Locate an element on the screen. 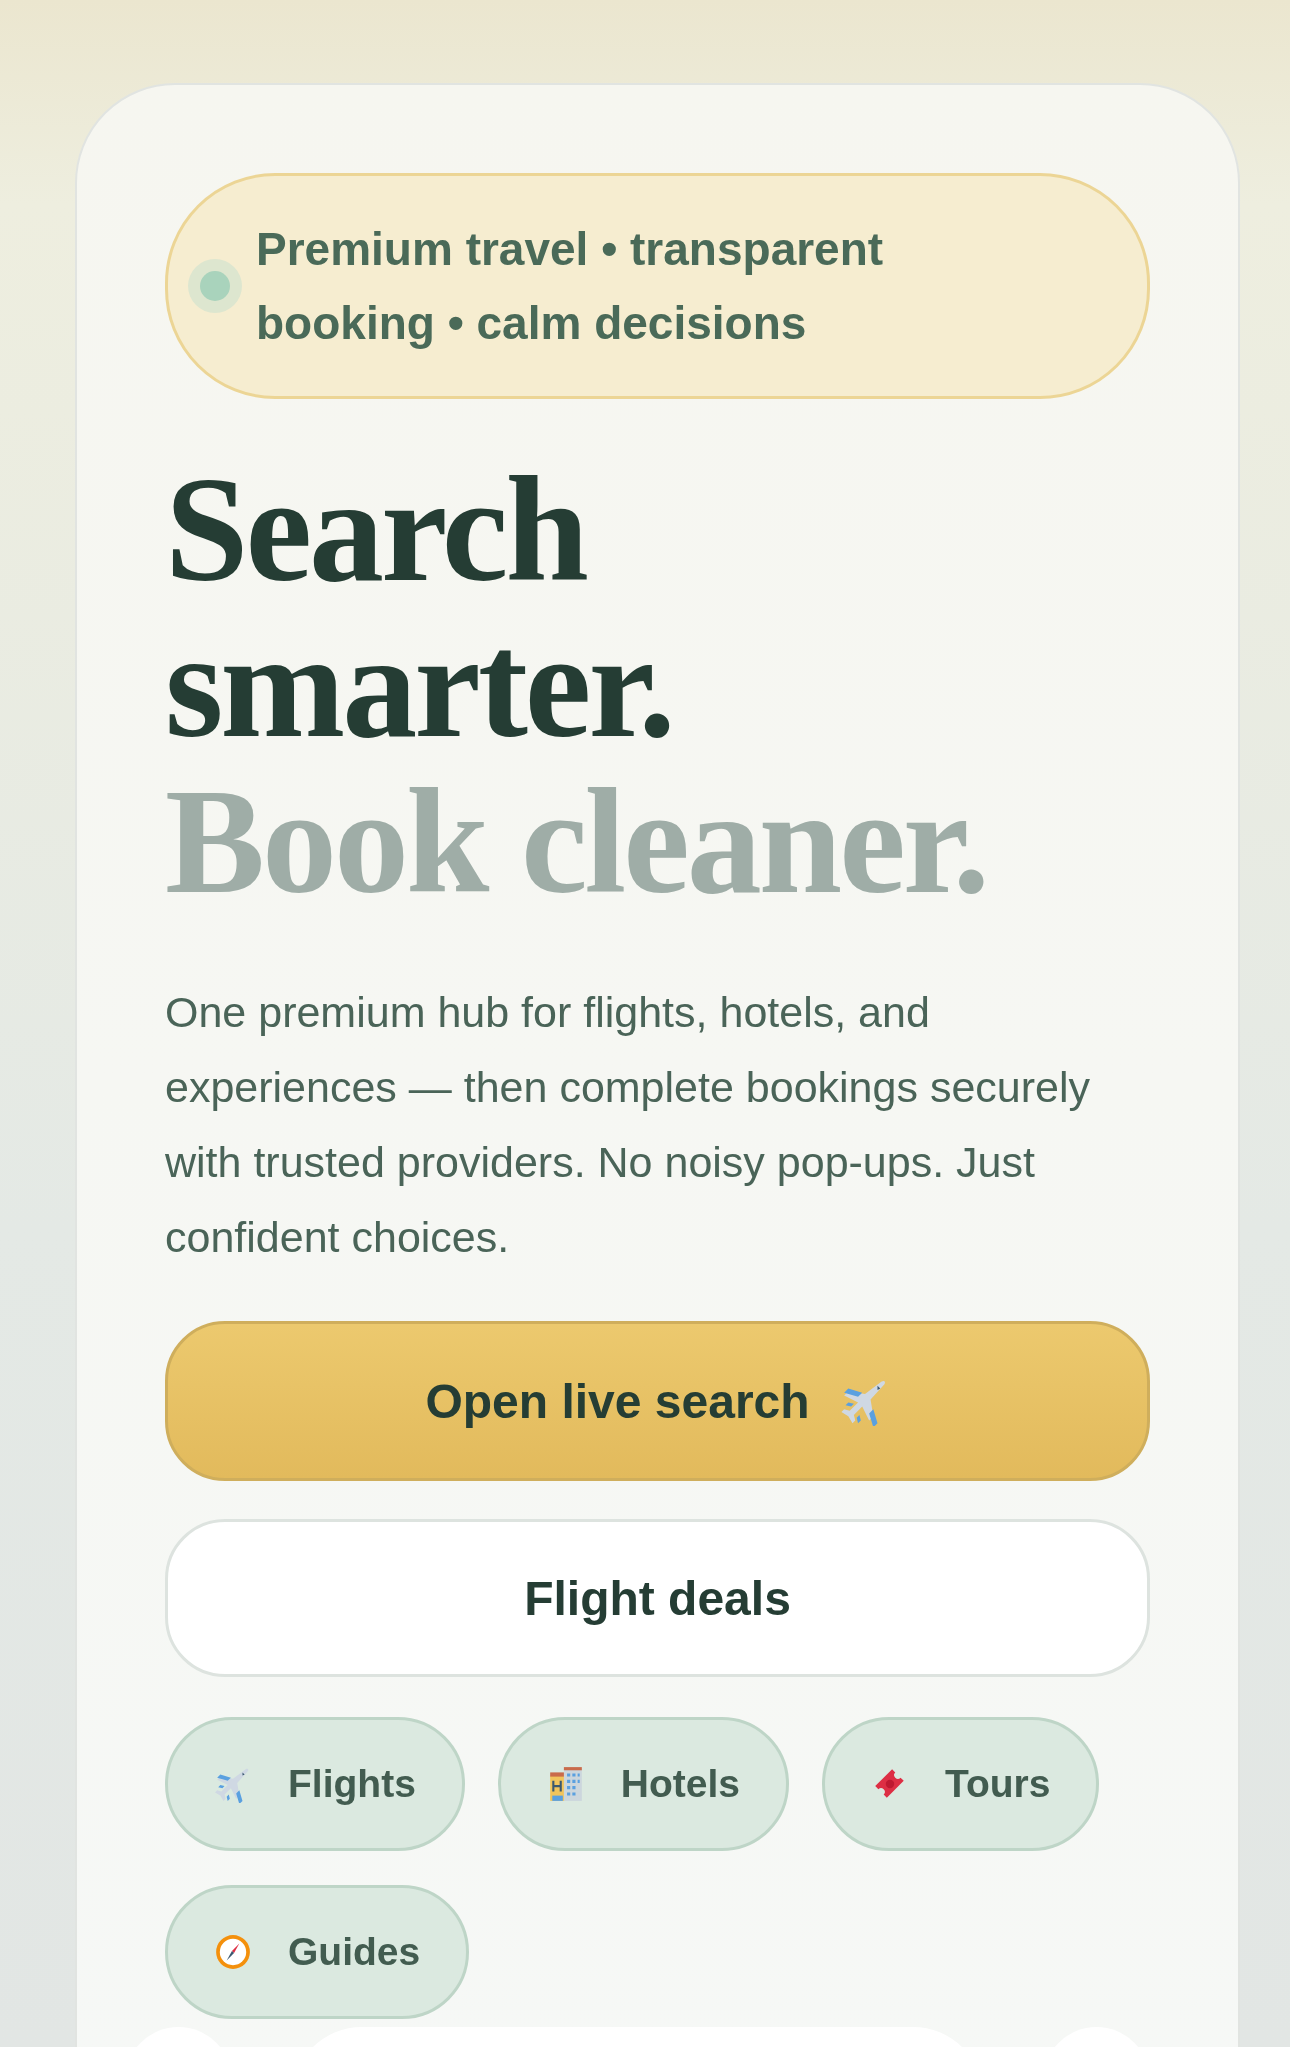 The height and width of the screenshot is (2047, 1290). headline-text: Search smarter. is located at coordinates (419, 607).